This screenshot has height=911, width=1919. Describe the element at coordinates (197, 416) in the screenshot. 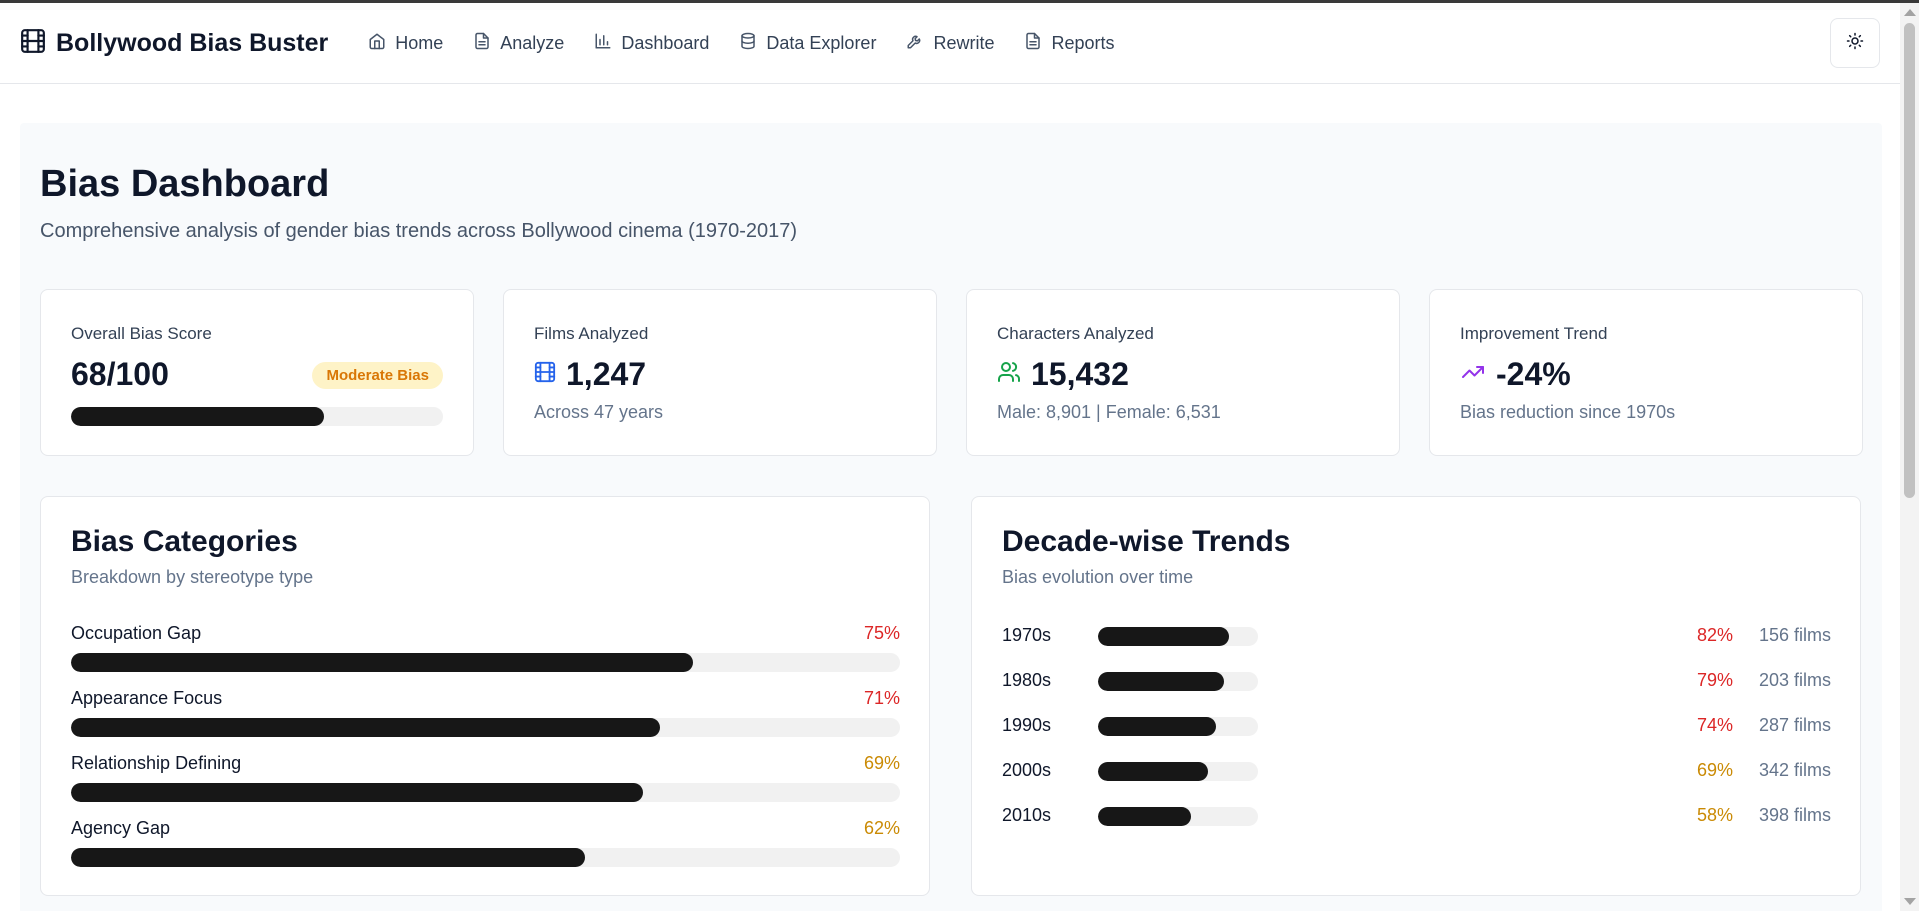

I see `progress-fill` at that location.